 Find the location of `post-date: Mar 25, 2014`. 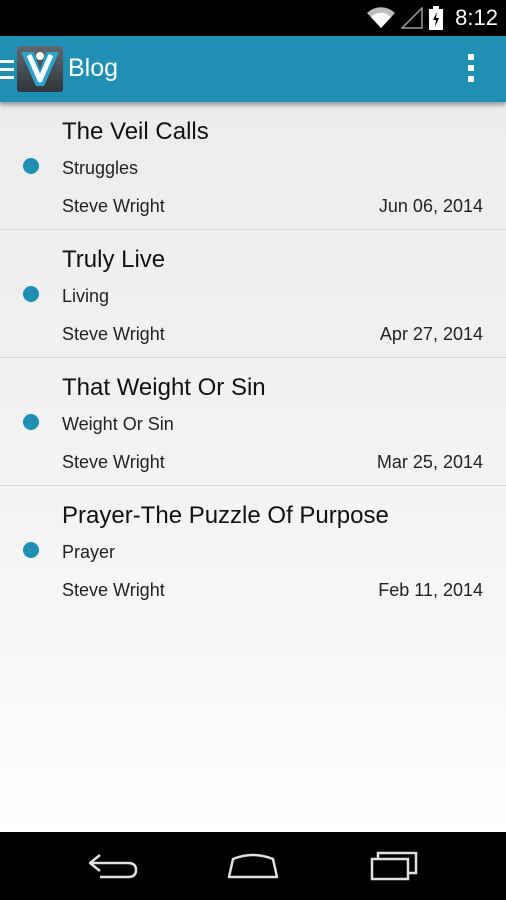

post-date: Mar 25, 2014 is located at coordinates (429, 462).